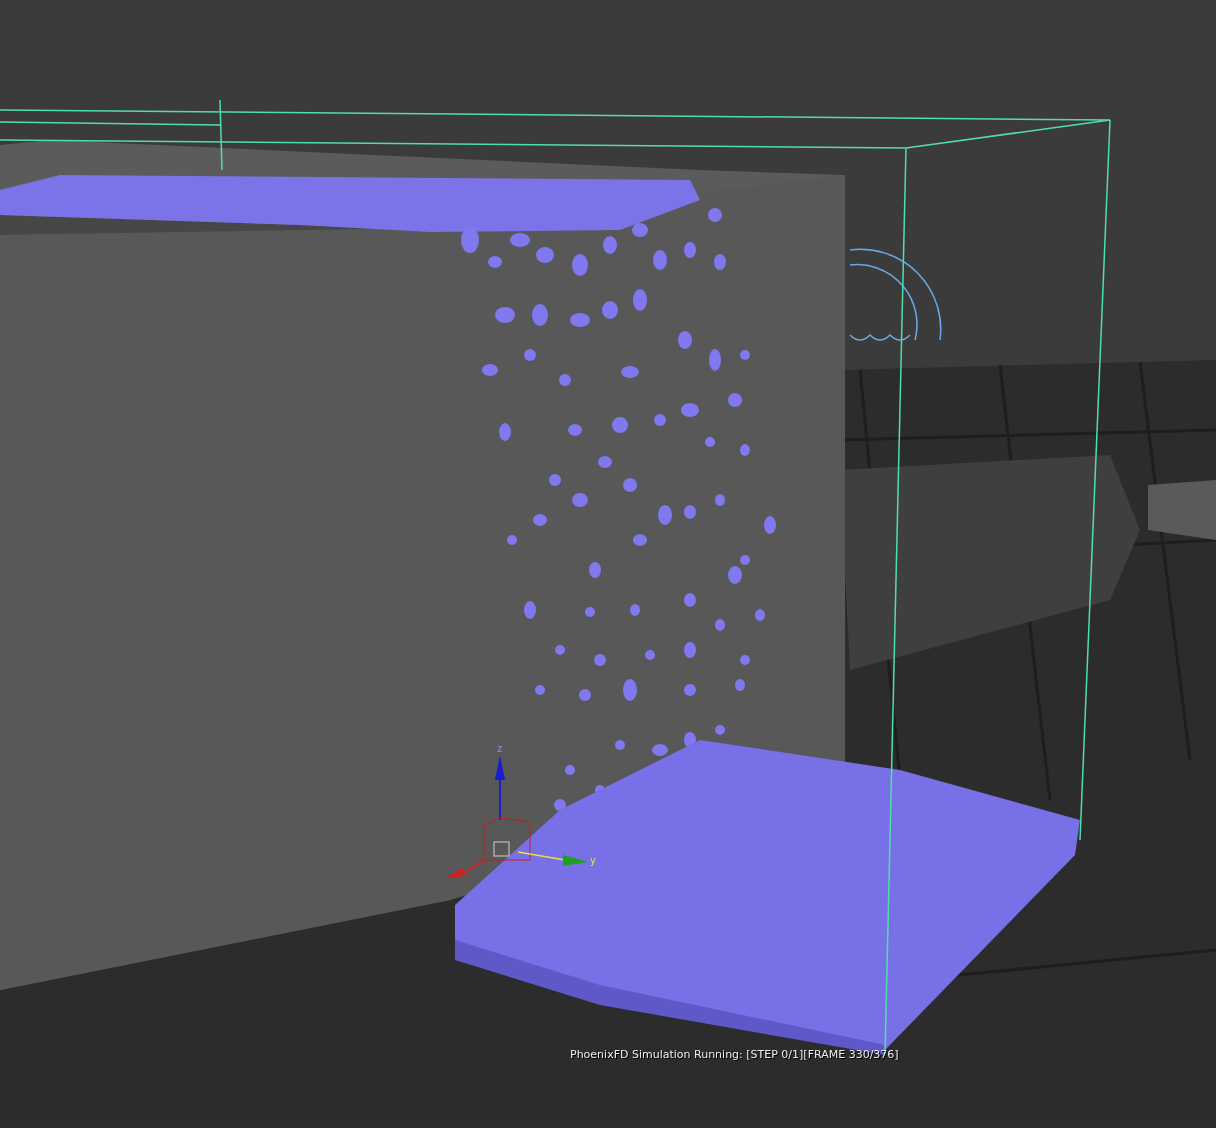  I want to click on axis-label: y, so click(593, 860).